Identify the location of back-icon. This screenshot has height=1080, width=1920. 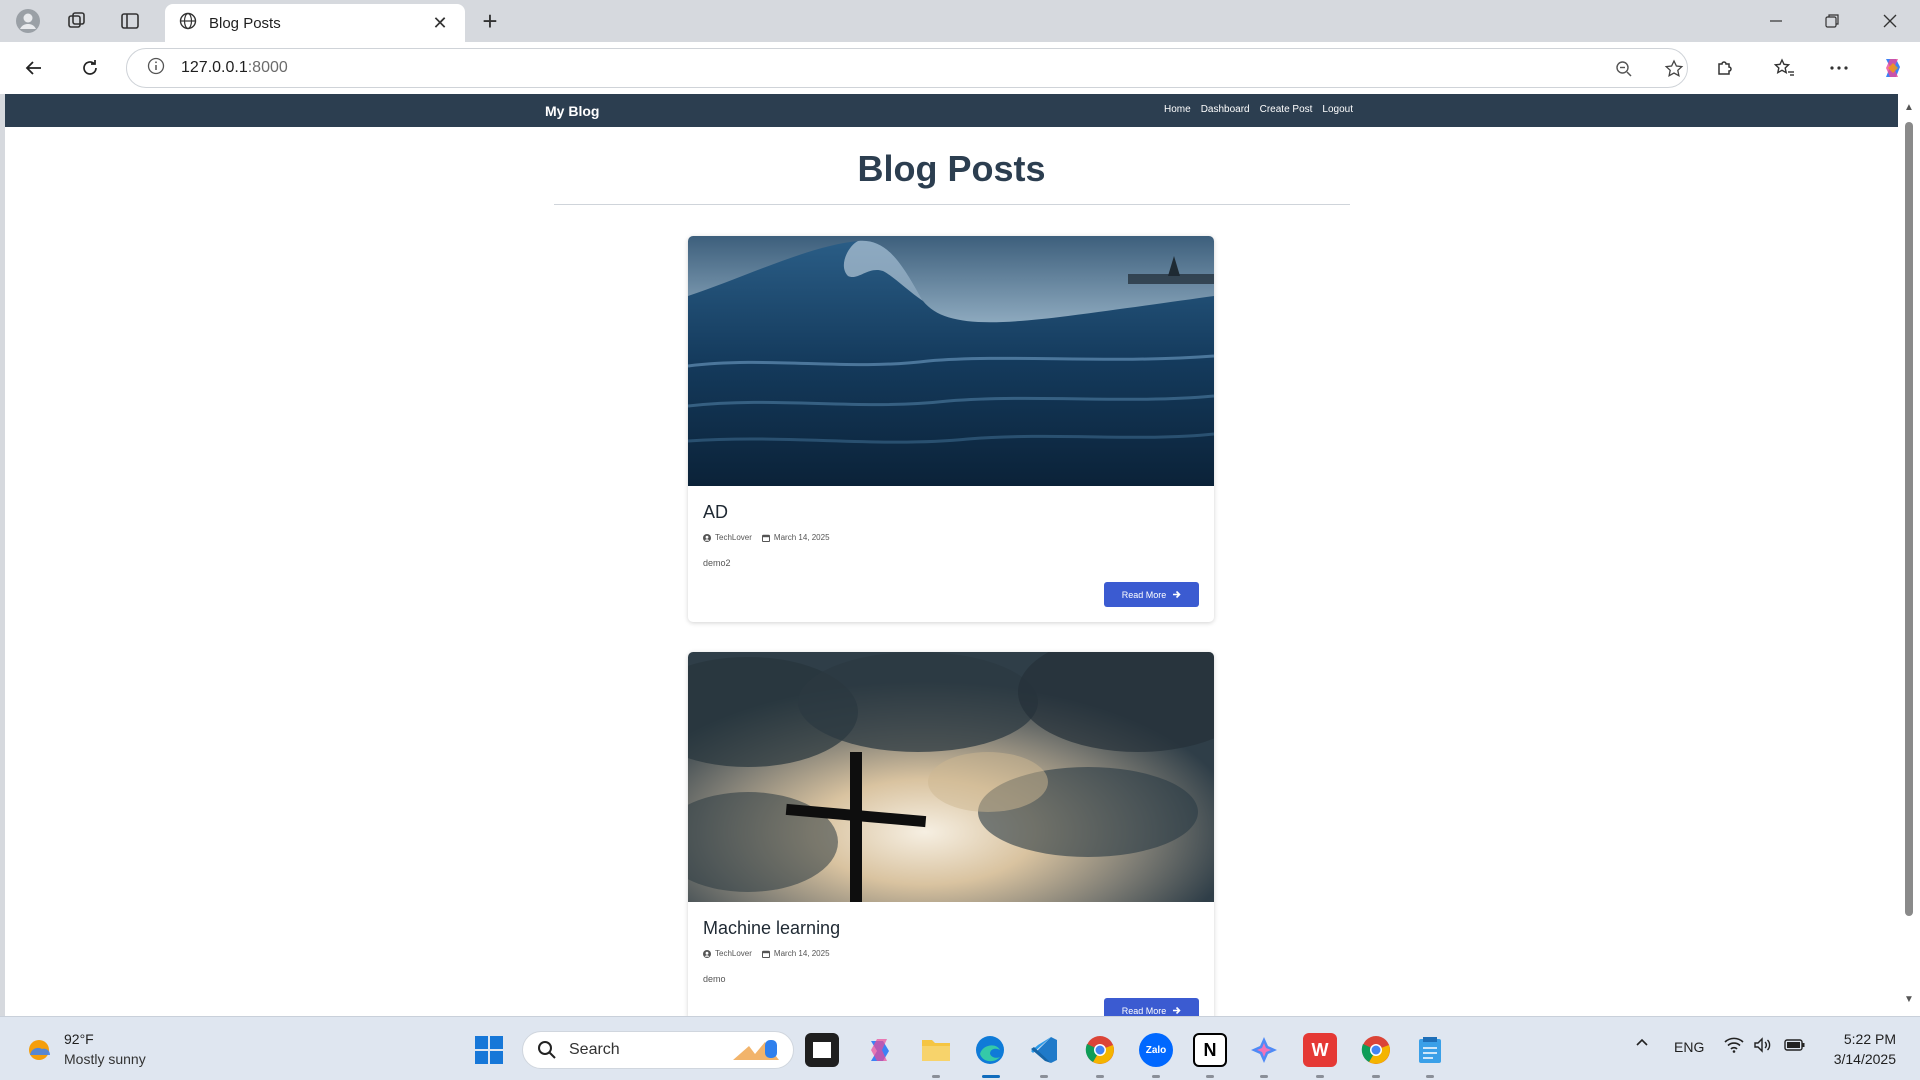
(34, 68).